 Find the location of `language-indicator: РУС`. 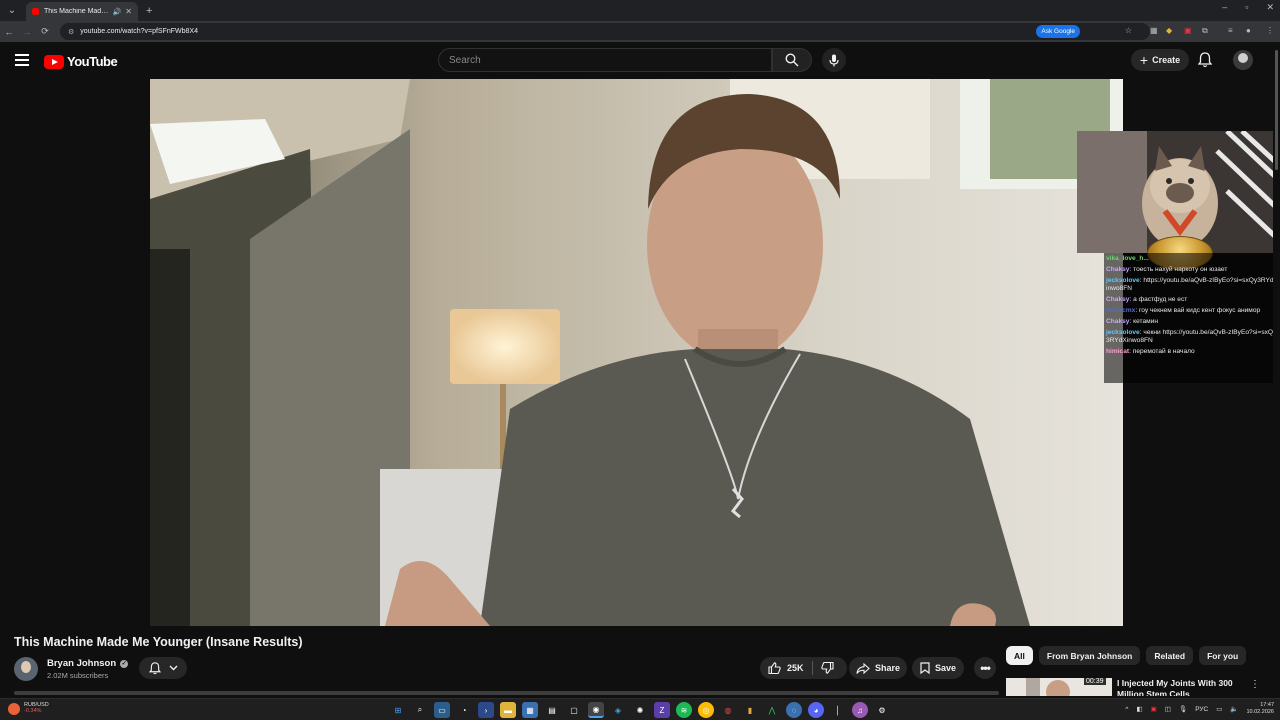

language-indicator: РУС is located at coordinates (1201, 709).